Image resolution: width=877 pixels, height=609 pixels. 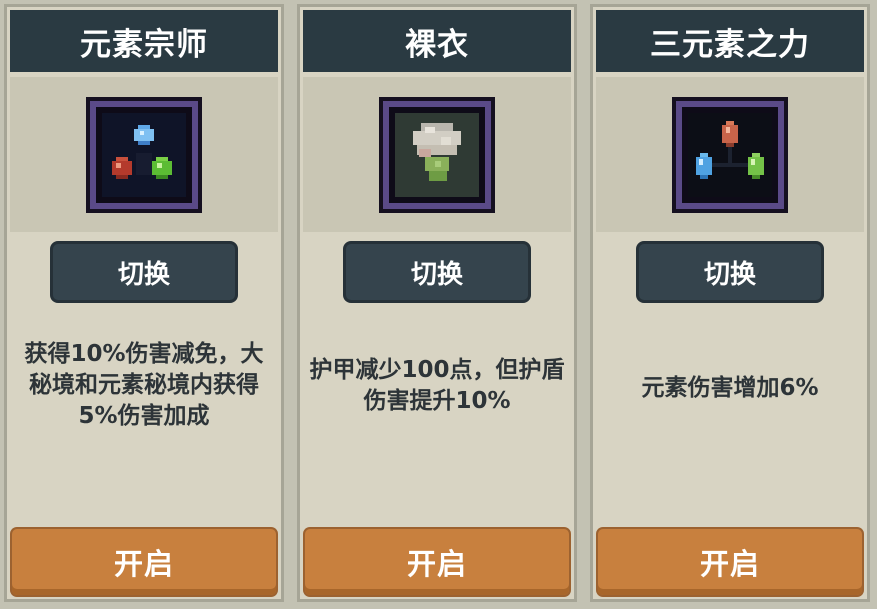 What do you see at coordinates (437, 41) in the screenshot?
I see `card-title: 裸衣` at bounding box center [437, 41].